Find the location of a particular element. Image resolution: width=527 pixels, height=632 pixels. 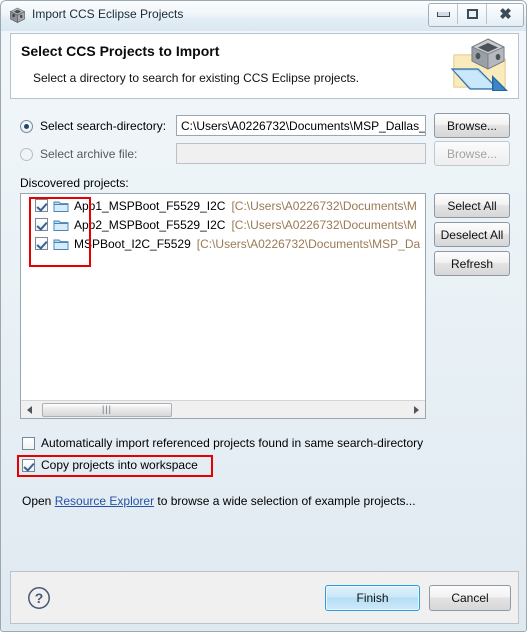

search-directory-value: C:\Users\A0226732\Documents\MSP_Dallas_ is located at coordinates (303, 125).